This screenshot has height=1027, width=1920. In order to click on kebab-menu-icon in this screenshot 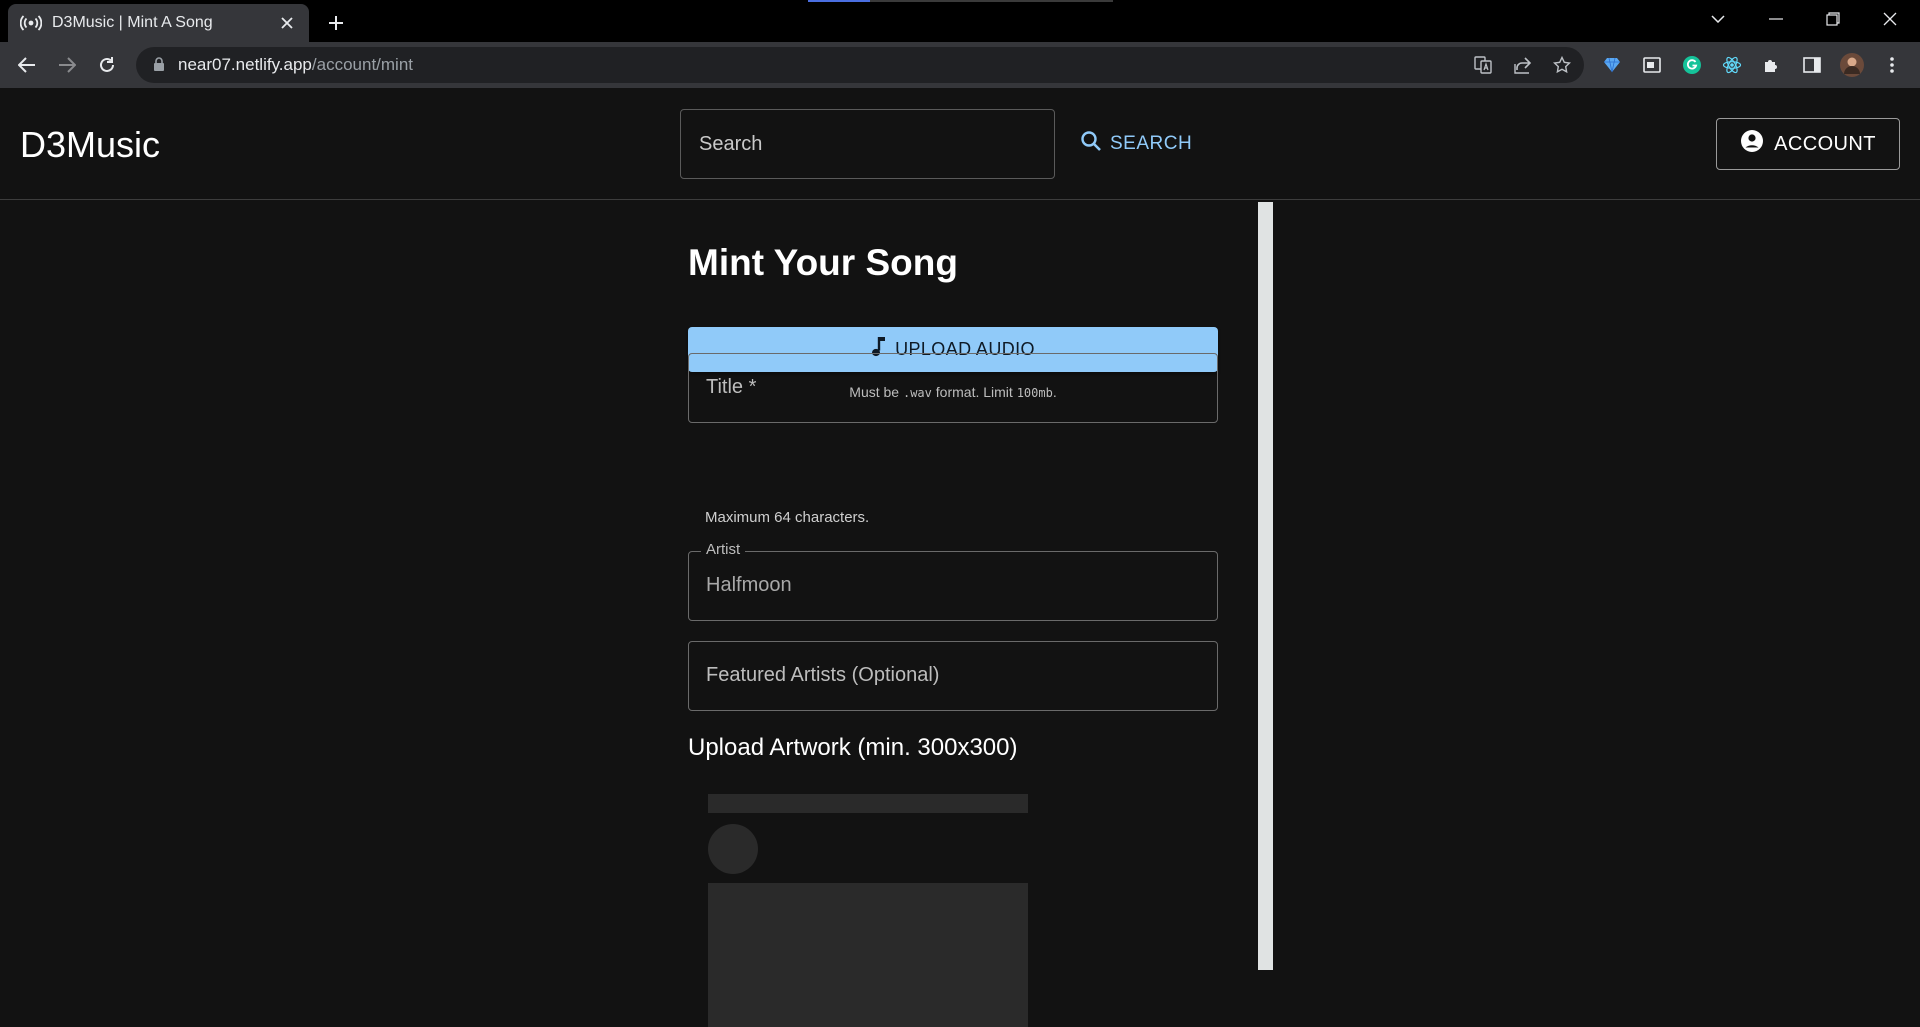, I will do `click(1892, 65)`.